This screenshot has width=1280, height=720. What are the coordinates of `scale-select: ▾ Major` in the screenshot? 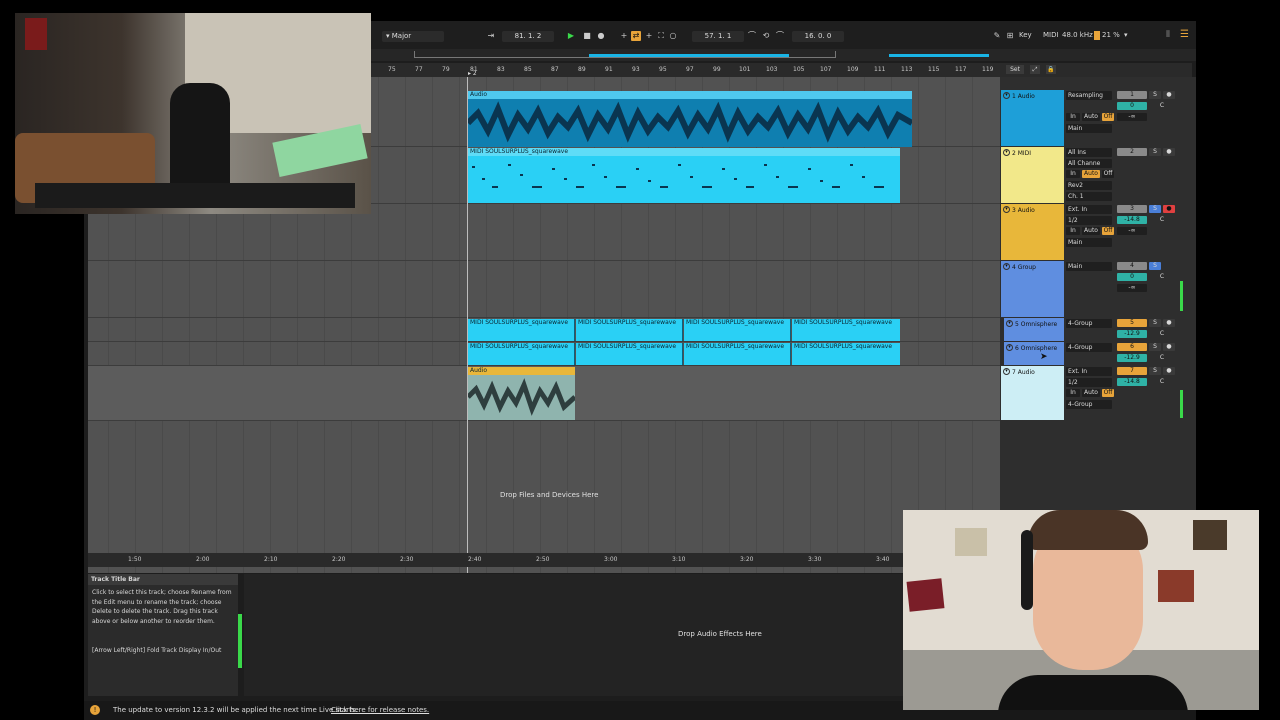 It's located at (413, 36).